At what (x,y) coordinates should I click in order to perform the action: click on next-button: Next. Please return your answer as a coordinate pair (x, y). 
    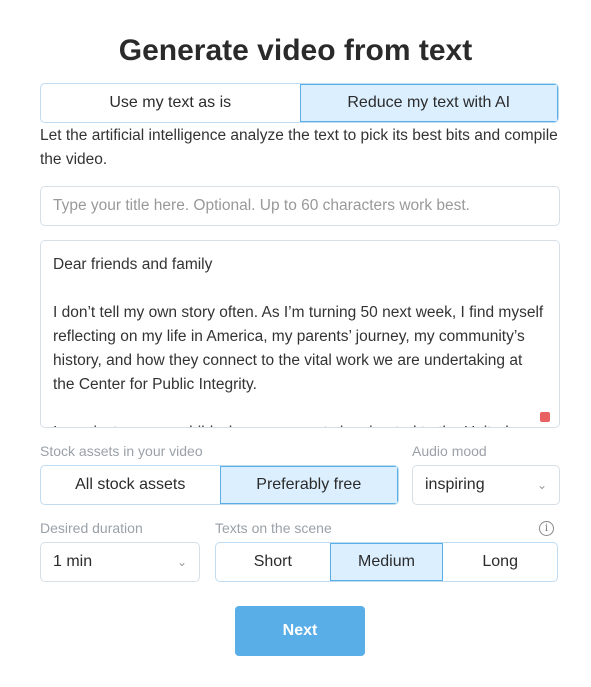
    Looking at the image, I should click on (300, 631).